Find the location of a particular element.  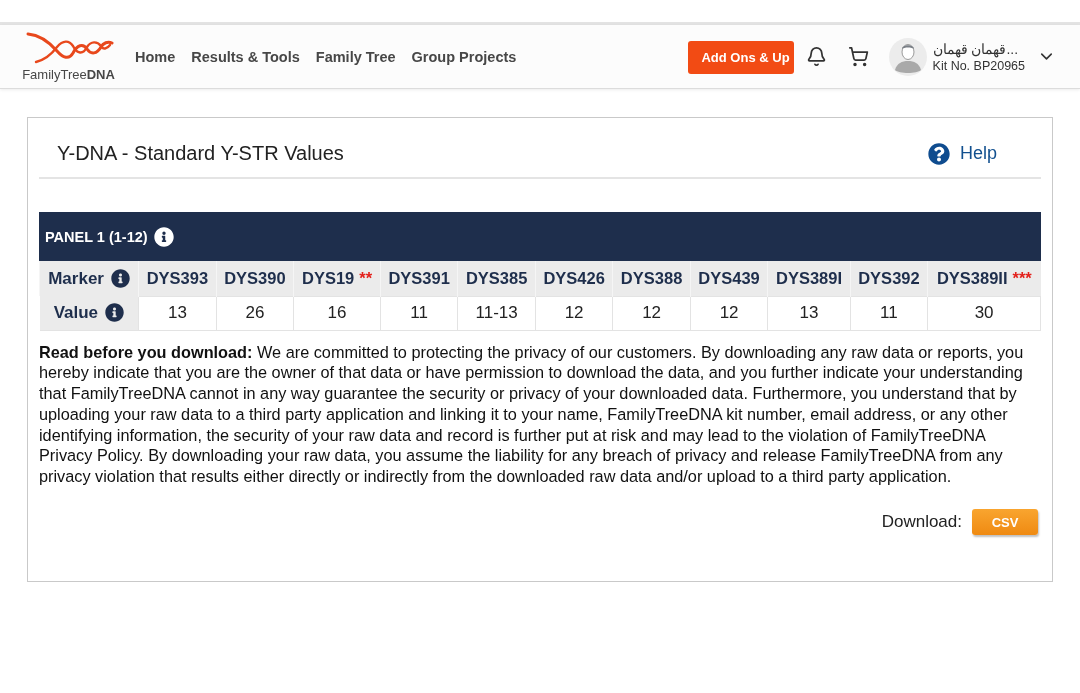

table-cell: 26 is located at coordinates (255, 313).